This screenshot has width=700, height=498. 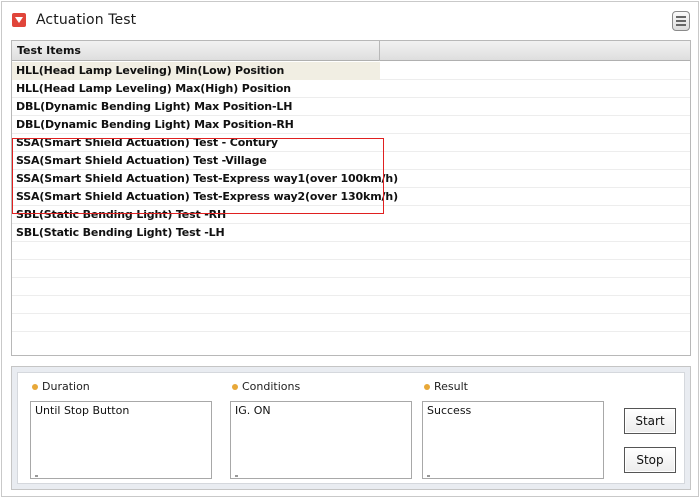 I want to click on result-textbox: Success, so click(x=513, y=440).